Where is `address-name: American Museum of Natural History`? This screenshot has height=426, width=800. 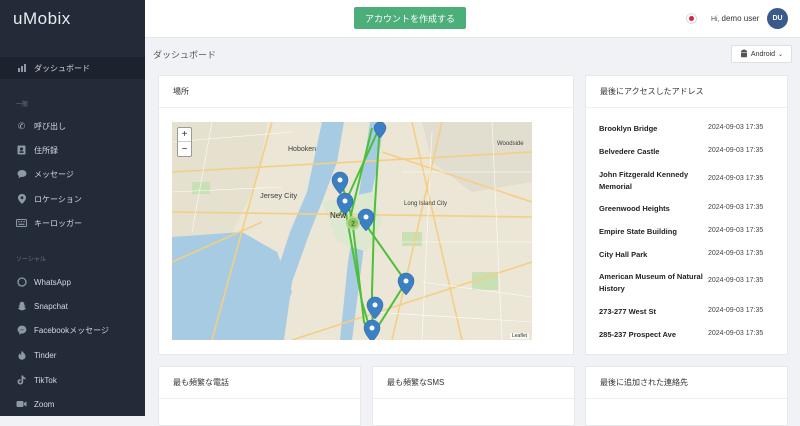 address-name: American Museum of Natural History is located at coordinates (651, 282).